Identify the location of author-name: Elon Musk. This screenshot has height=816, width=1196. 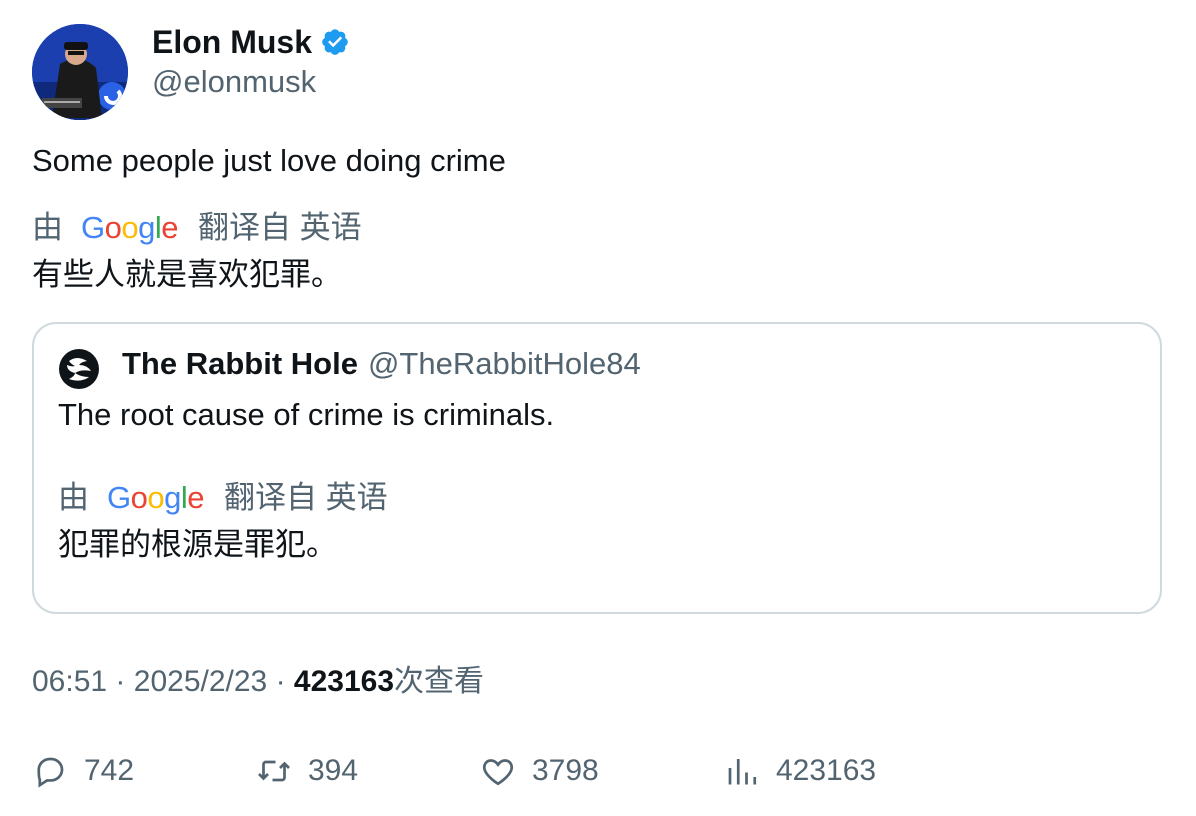
(232, 42).